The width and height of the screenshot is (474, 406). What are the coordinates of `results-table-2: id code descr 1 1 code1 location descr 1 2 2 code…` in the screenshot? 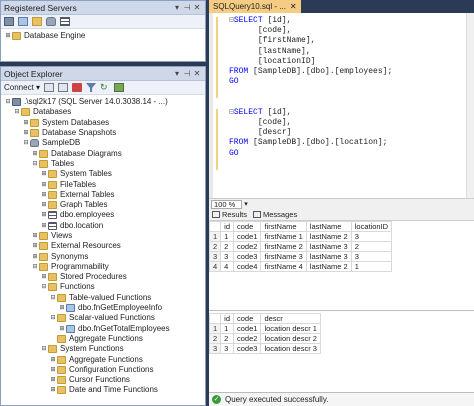 It's located at (264, 333).